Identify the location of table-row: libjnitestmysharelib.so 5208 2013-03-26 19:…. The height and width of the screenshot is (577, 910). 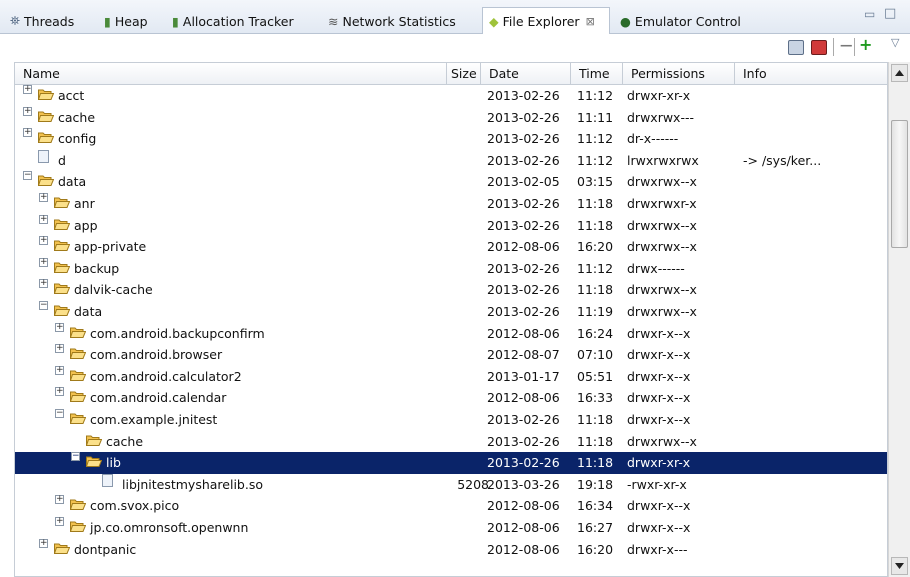
(451, 484).